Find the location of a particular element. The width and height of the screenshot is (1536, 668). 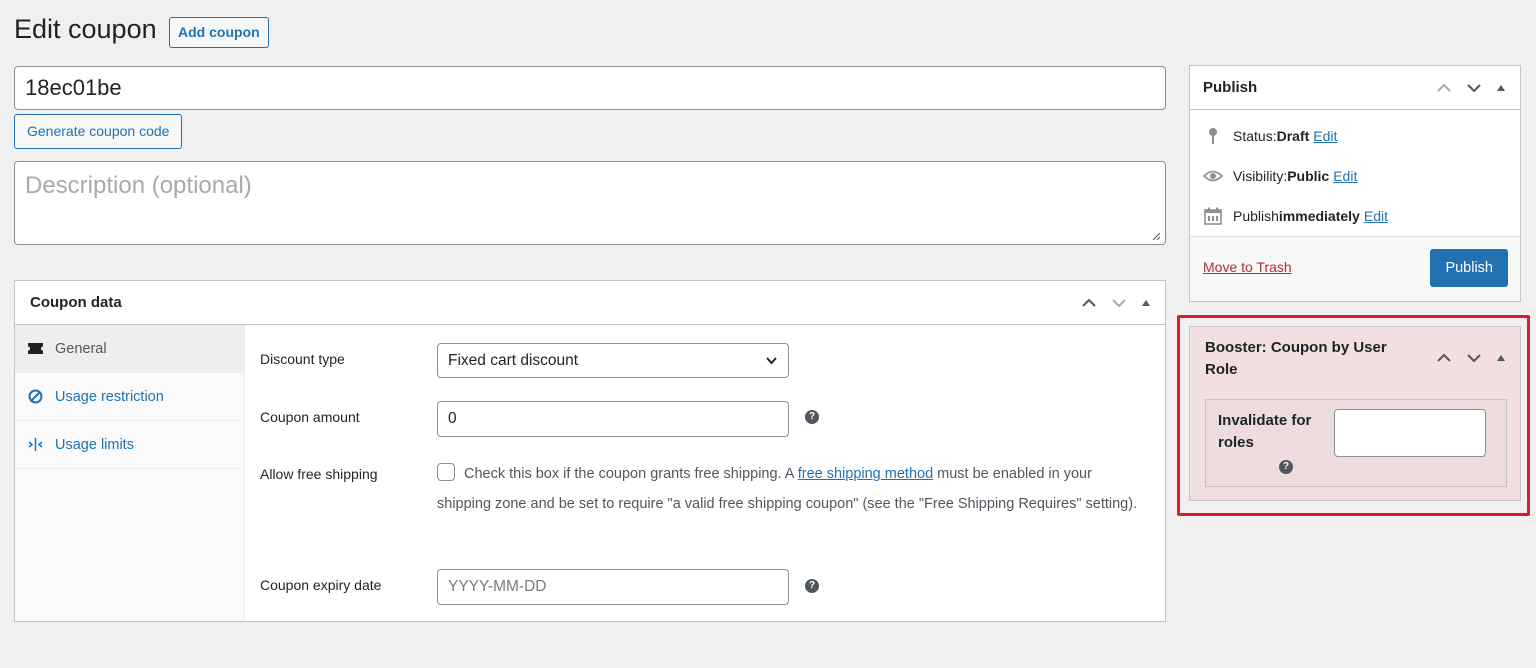

expiry-date-label: Coupon expiry date is located at coordinates (321, 585).